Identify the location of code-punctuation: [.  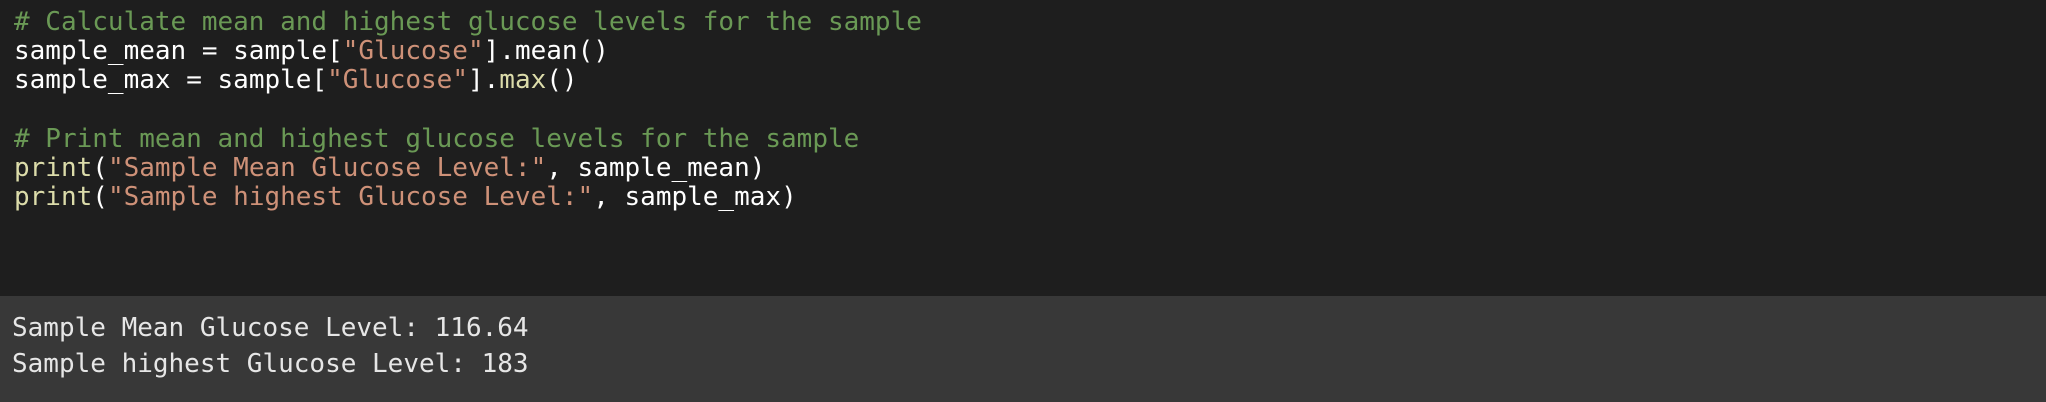
(319, 80).